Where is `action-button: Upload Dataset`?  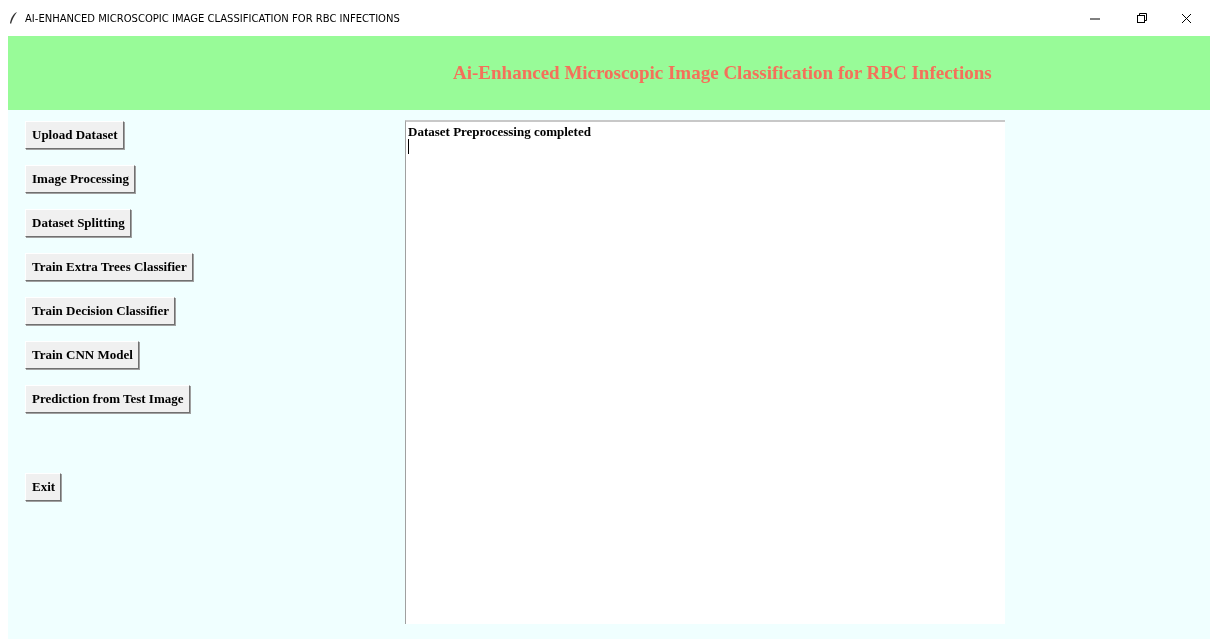
action-button: Upload Dataset is located at coordinates (74, 135).